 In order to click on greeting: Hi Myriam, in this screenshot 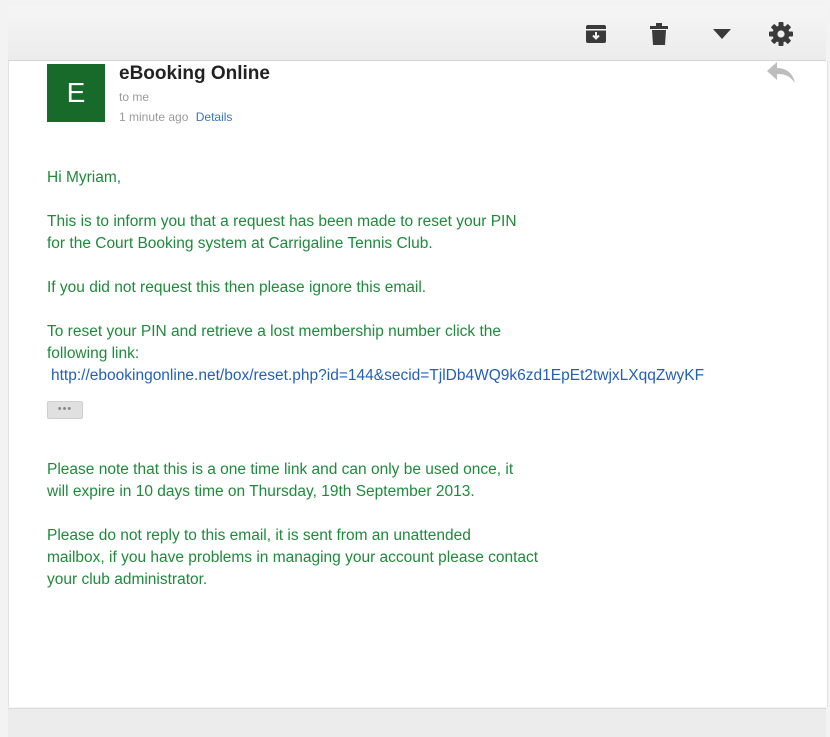, I will do `click(84, 177)`.